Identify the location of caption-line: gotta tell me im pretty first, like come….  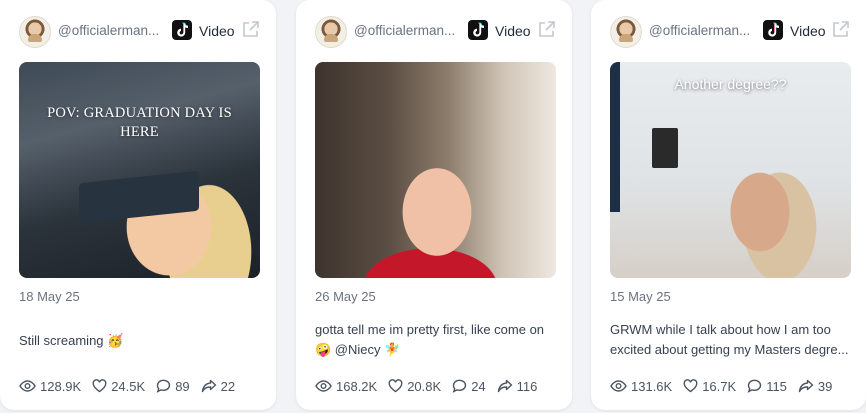
(430, 329).